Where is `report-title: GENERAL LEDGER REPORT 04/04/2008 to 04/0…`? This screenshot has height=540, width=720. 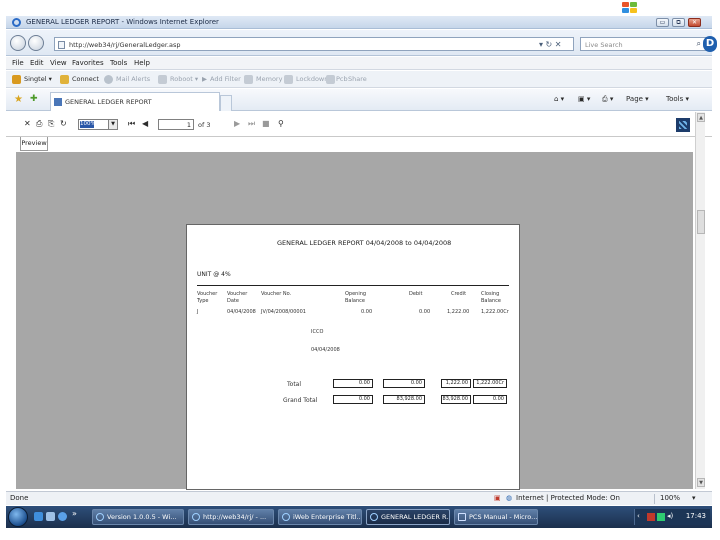 report-title: GENERAL LEDGER REPORT 04/04/2008 to 04/0… is located at coordinates (364, 243).